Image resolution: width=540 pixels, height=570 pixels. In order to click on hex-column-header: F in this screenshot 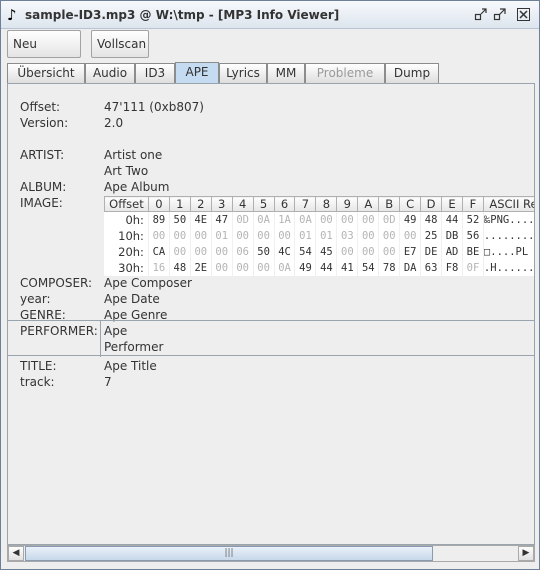, I will do `click(472, 204)`.